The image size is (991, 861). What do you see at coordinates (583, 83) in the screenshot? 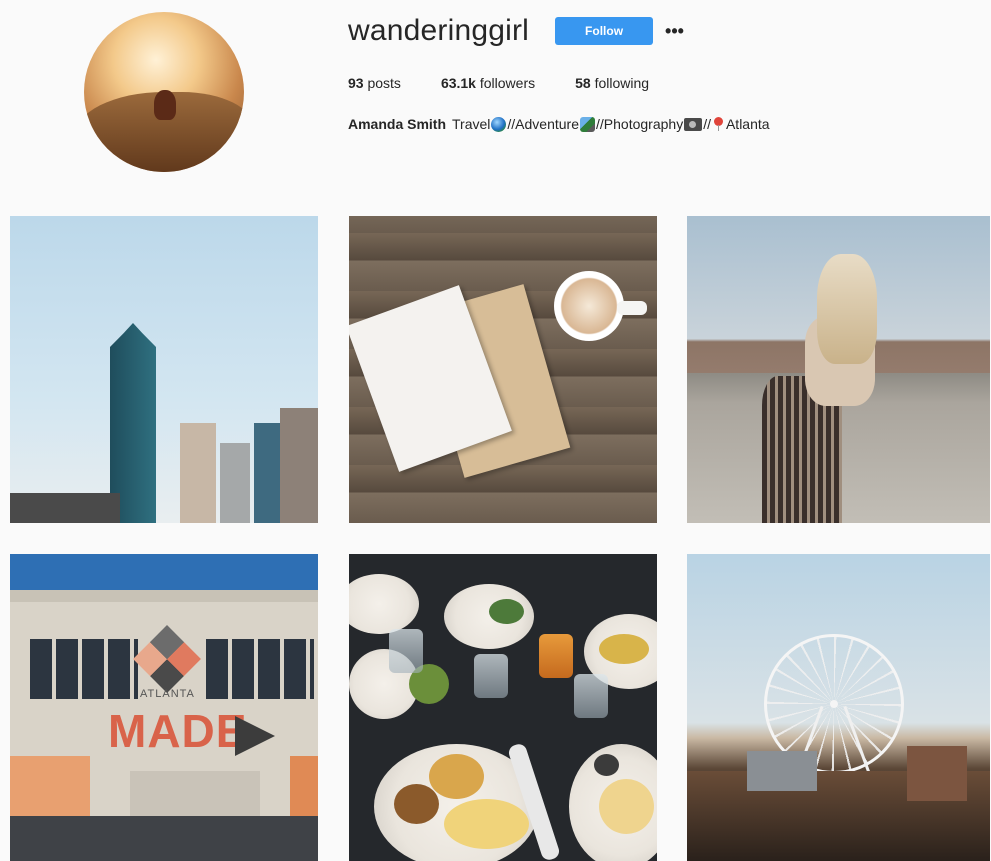
I see `following-count: 58` at bounding box center [583, 83].